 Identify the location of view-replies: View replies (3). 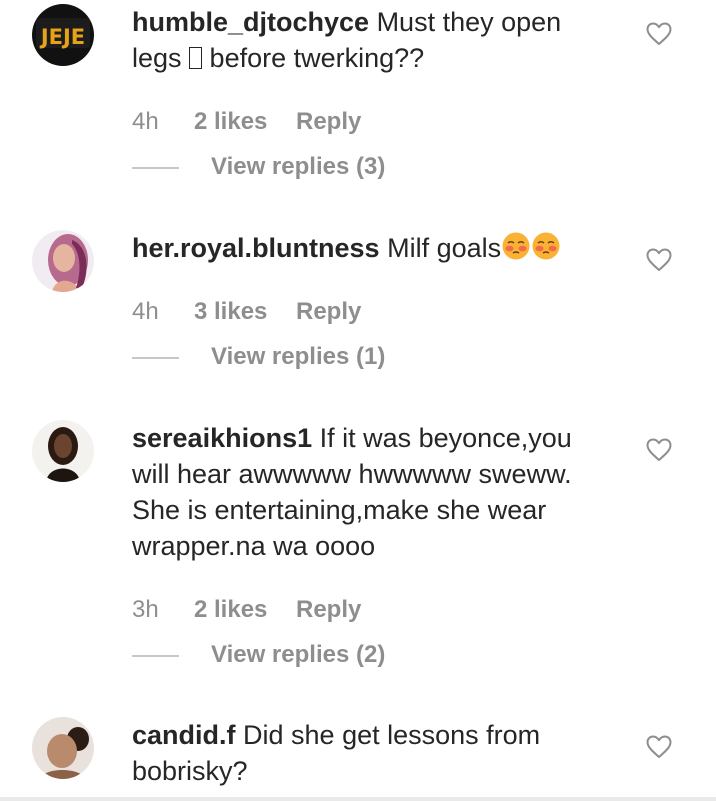
(258, 167).